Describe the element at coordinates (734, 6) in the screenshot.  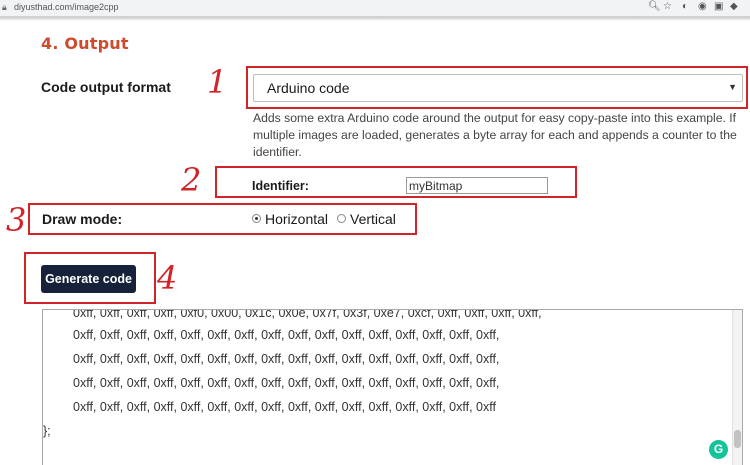
I see `extension-icon: ◆` at that location.